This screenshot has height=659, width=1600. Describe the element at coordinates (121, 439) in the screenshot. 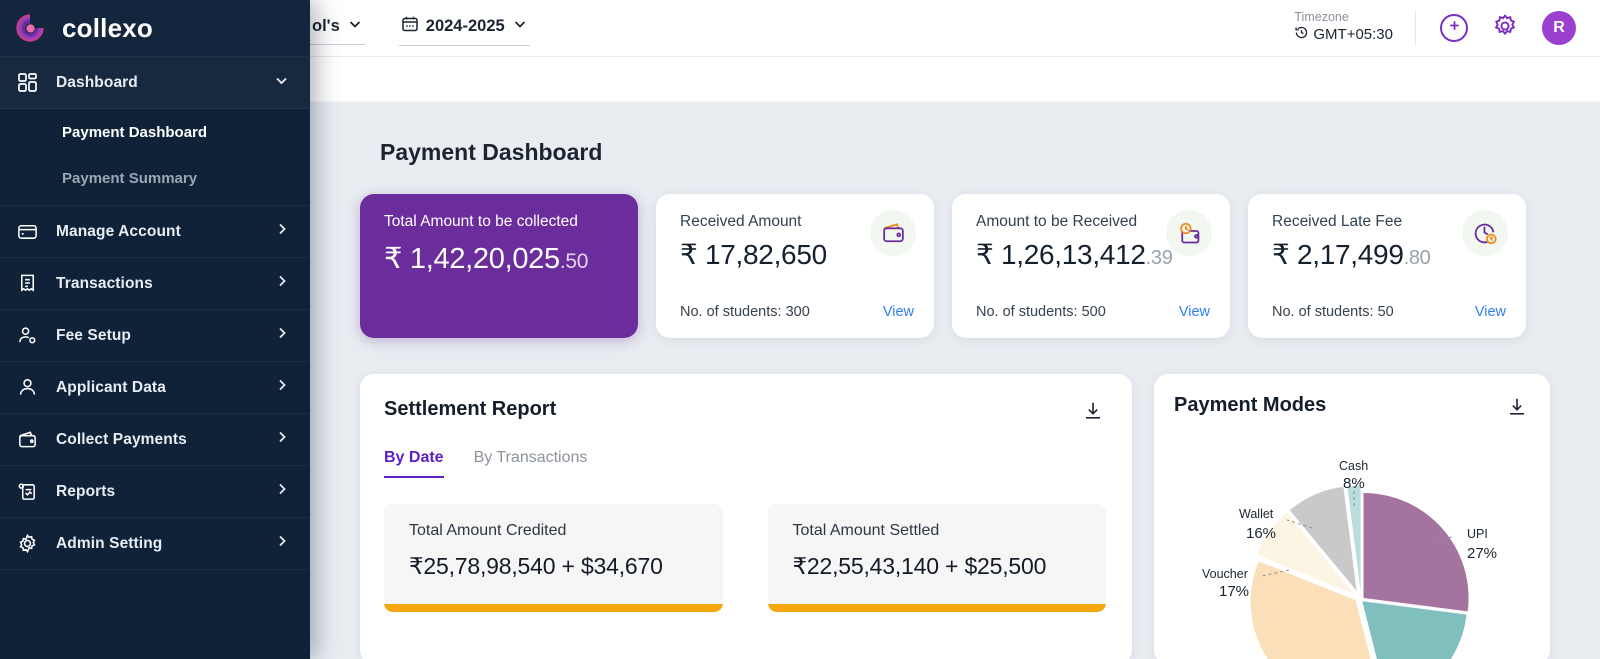

I see `sidebar-item-label: Collect Payments` at that location.